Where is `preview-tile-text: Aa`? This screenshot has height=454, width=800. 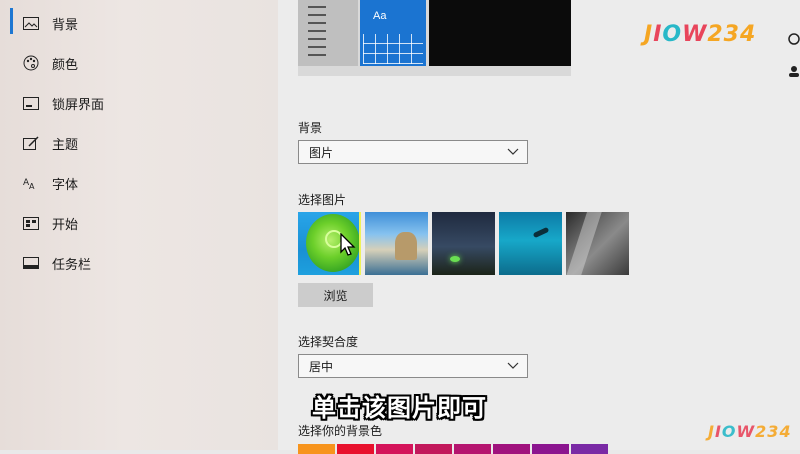
preview-tile-text: Aa is located at coordinates (380, 16).